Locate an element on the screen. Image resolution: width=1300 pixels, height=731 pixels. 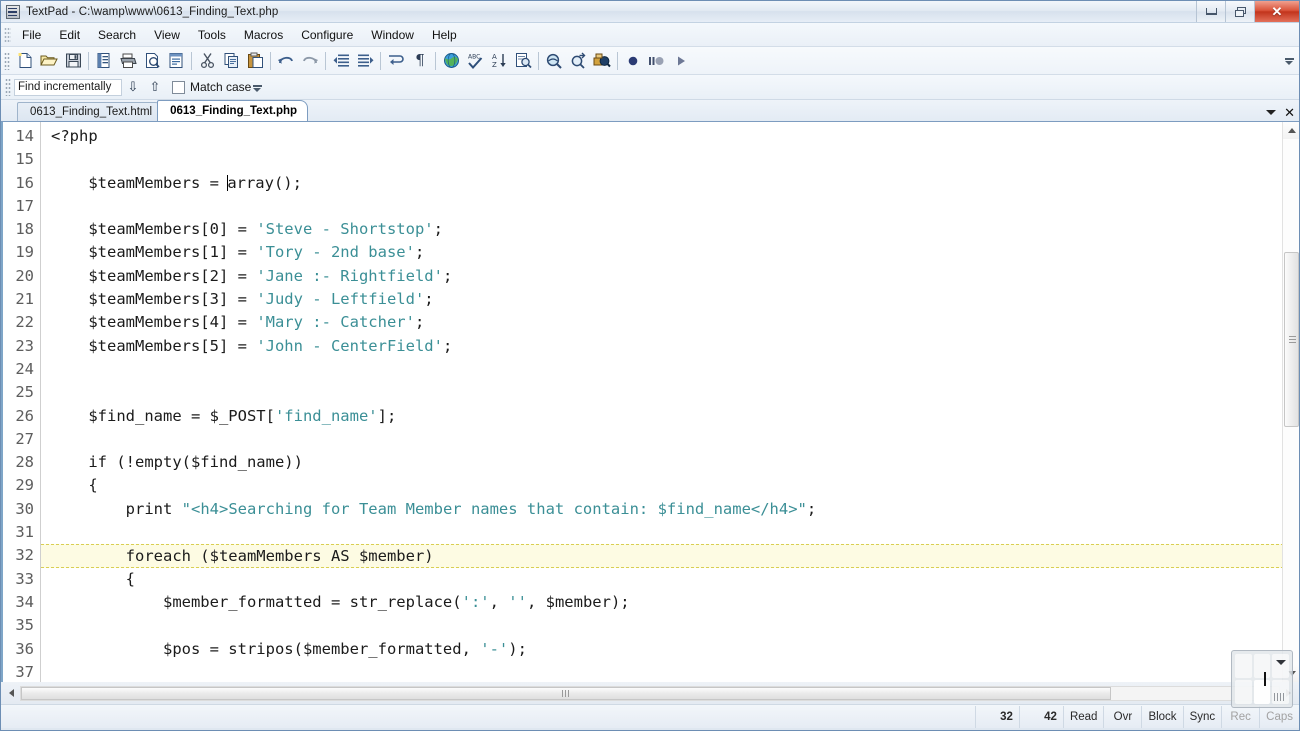
find-incrementally-input: Find incrementally is located at coordinates (68, 87).